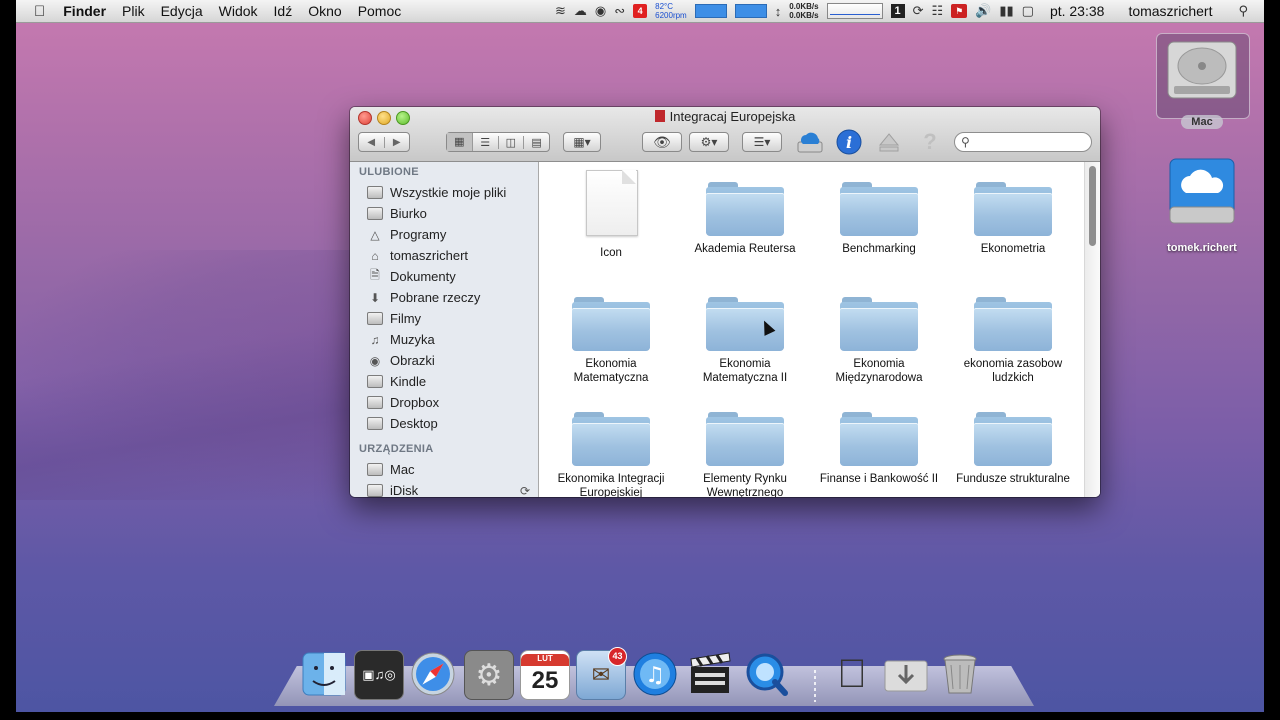 The height and width of the screenshot is (720, 1280). I want to click on sidebar-item-label: Pobrane rzeczy, so click(435, 297).